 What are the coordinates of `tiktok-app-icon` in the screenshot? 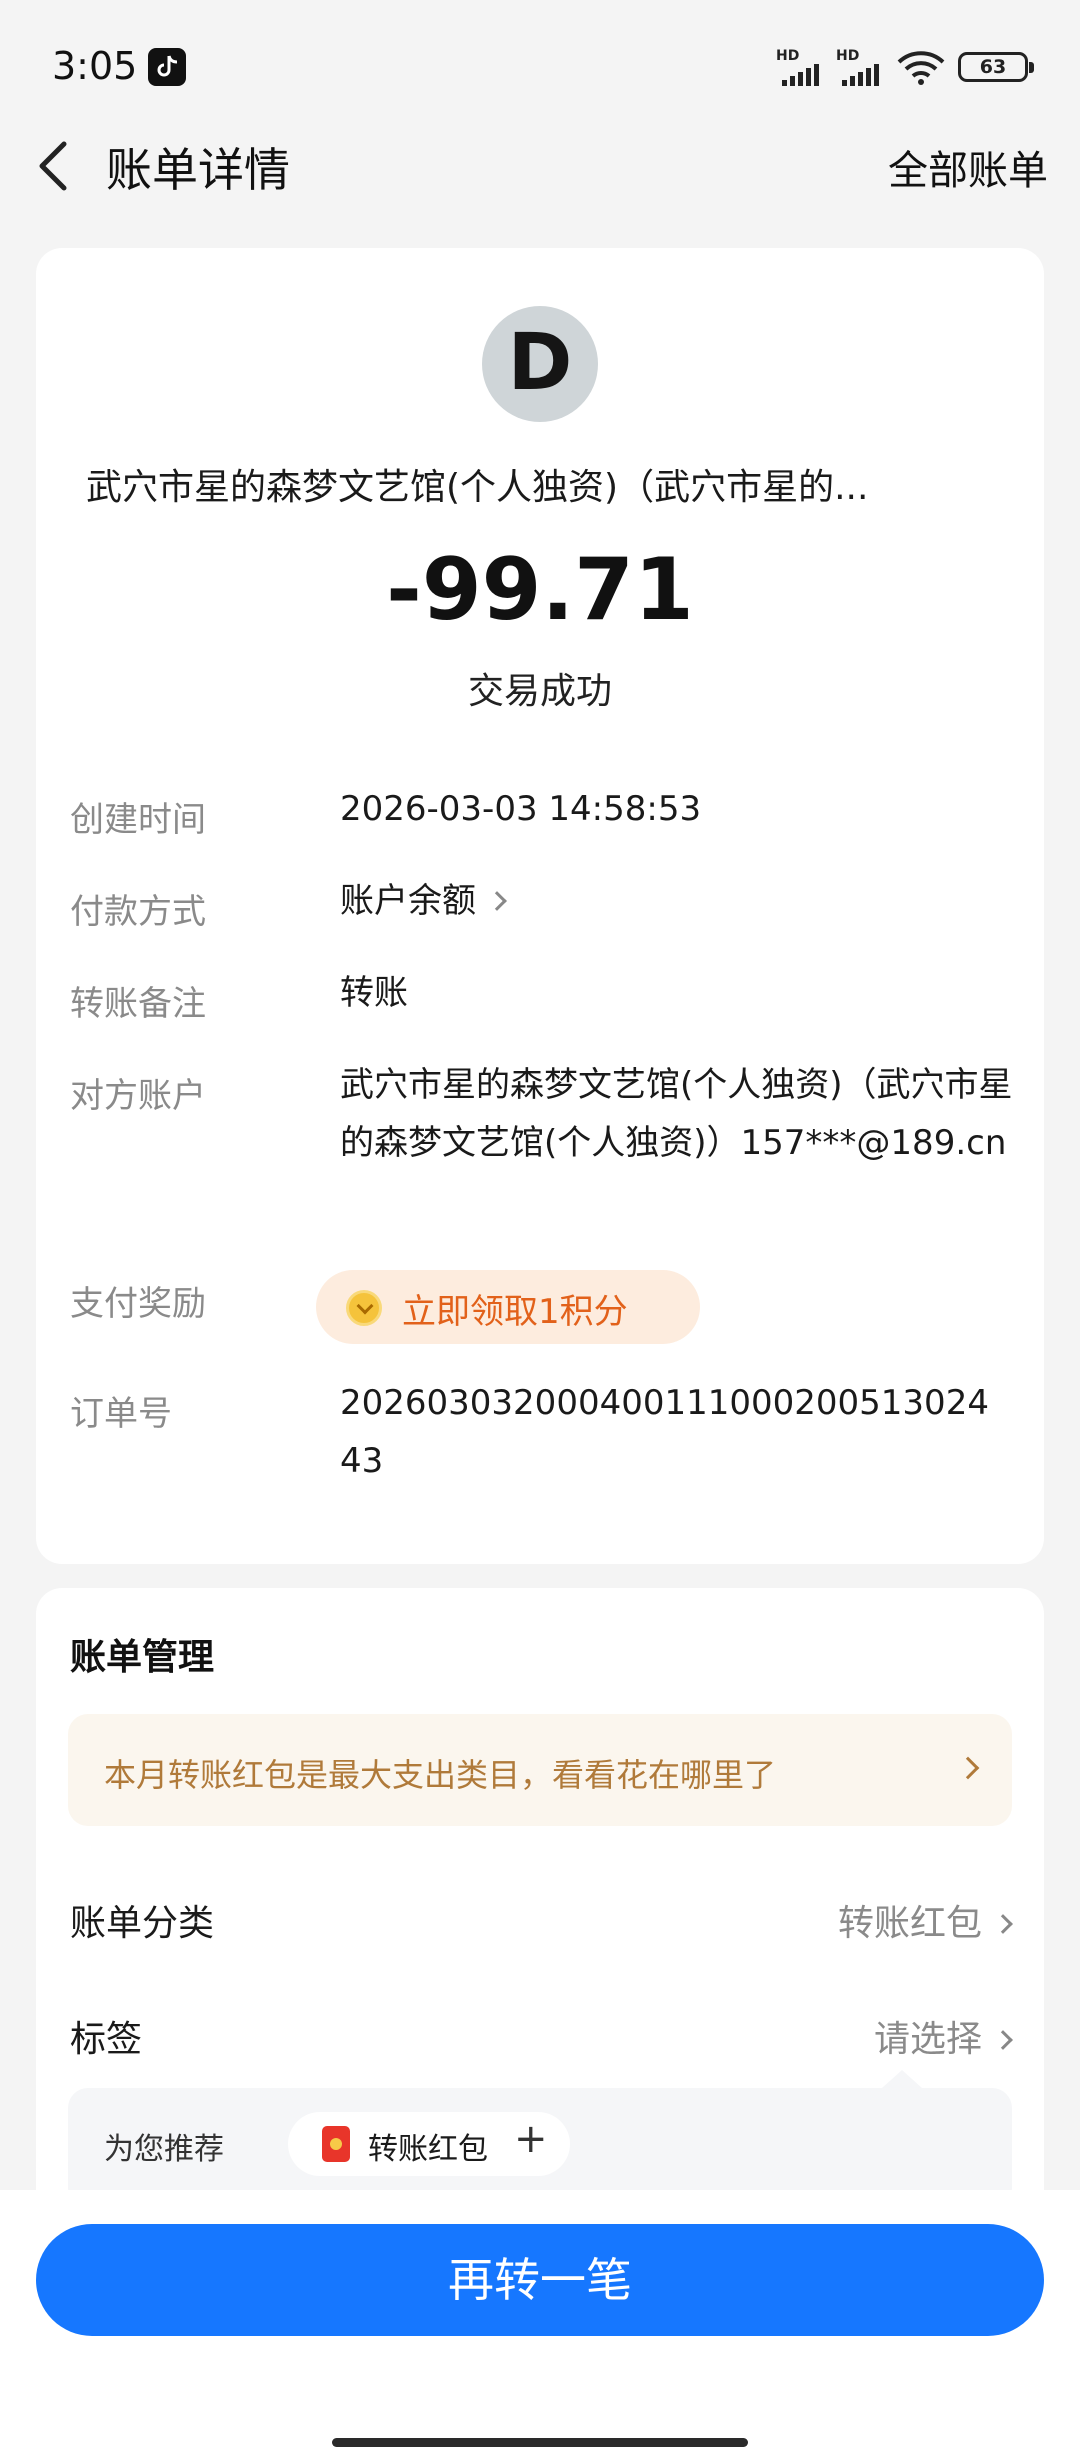 It's located at (167, 67).